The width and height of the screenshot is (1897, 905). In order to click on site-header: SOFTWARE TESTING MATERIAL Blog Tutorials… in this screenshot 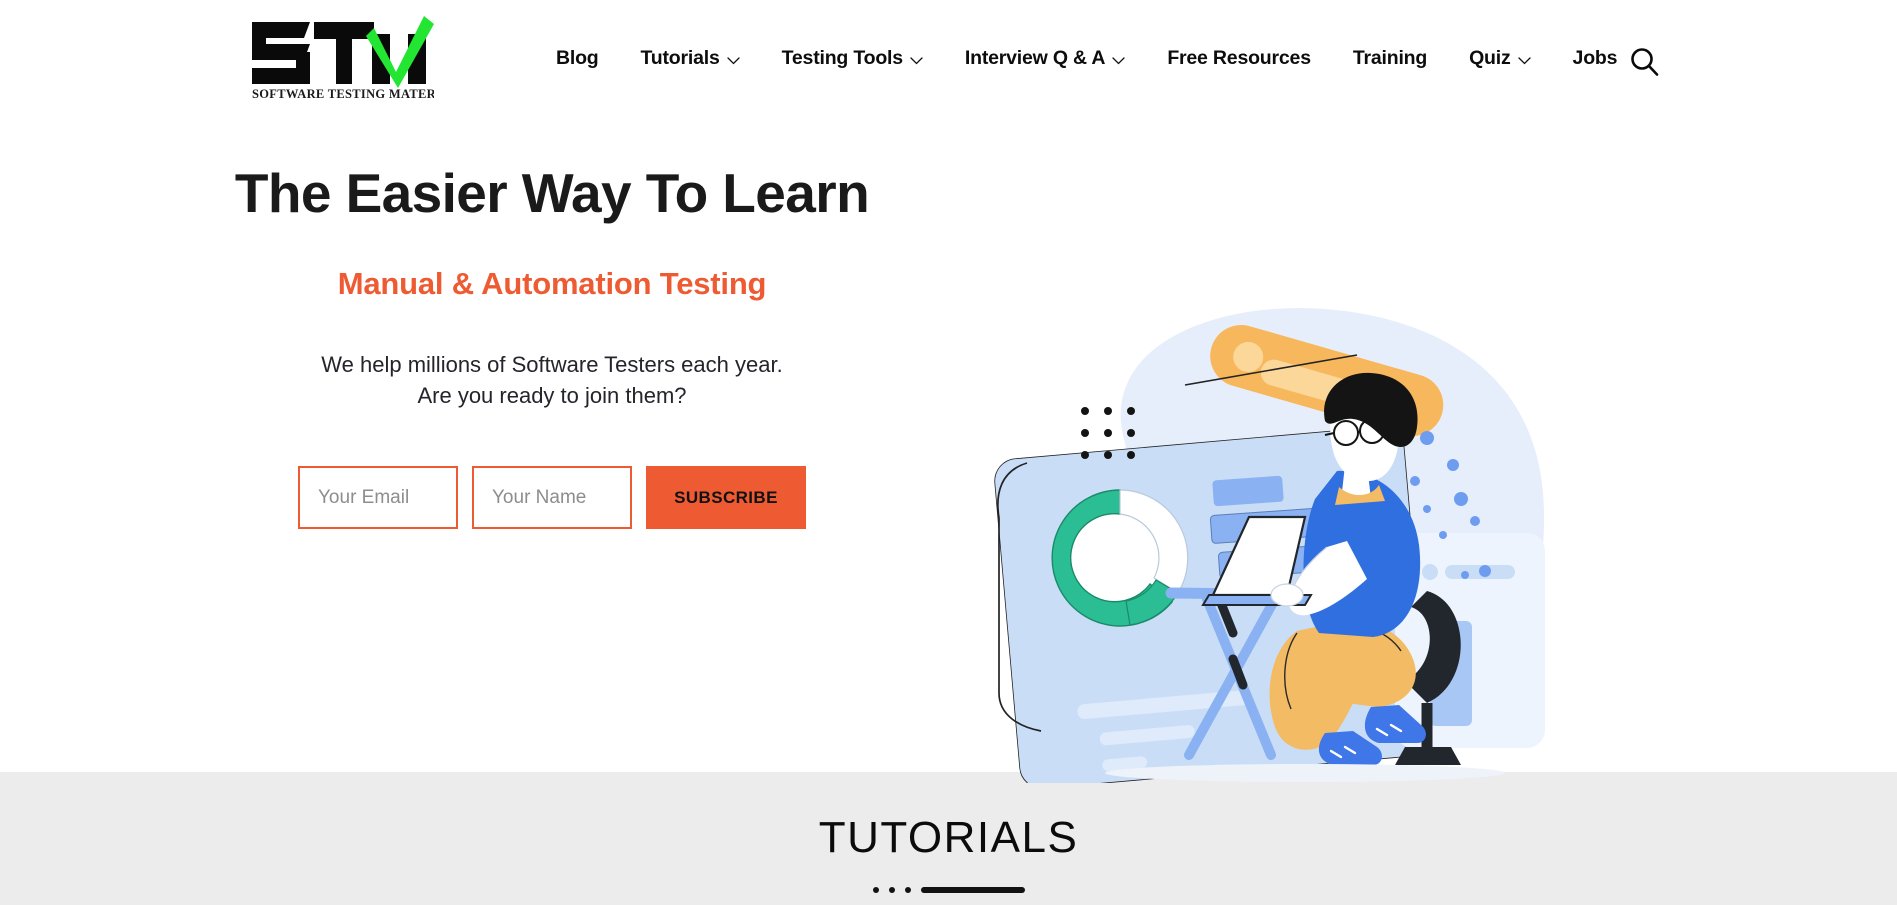, I will do `click(948, 59)`.